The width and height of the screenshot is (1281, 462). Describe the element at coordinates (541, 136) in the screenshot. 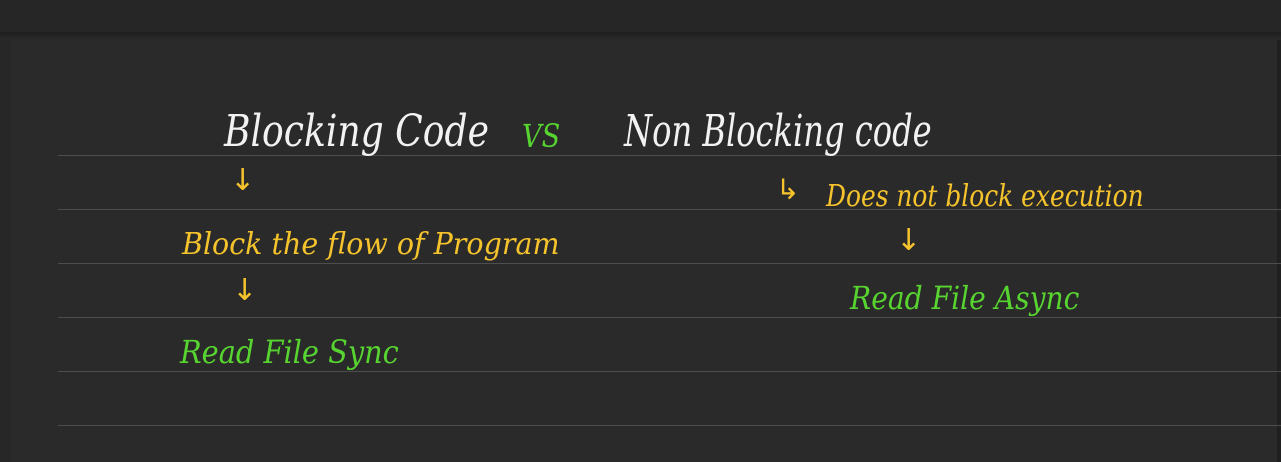

I see `heading-vs: VS` at that location.